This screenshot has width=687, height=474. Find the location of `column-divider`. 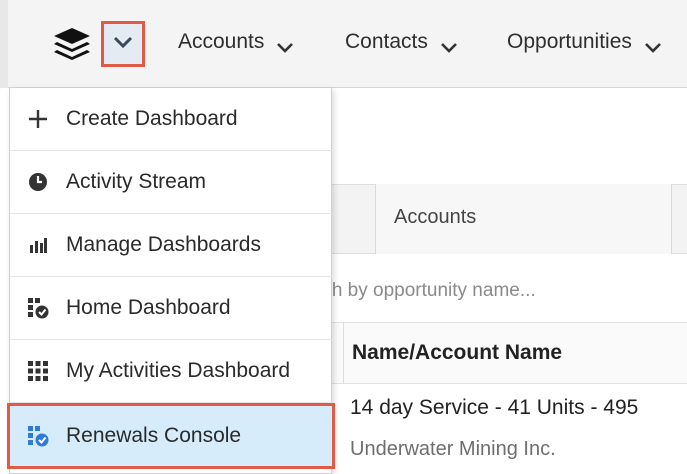

column-divider is located at coordinates (343, 353).